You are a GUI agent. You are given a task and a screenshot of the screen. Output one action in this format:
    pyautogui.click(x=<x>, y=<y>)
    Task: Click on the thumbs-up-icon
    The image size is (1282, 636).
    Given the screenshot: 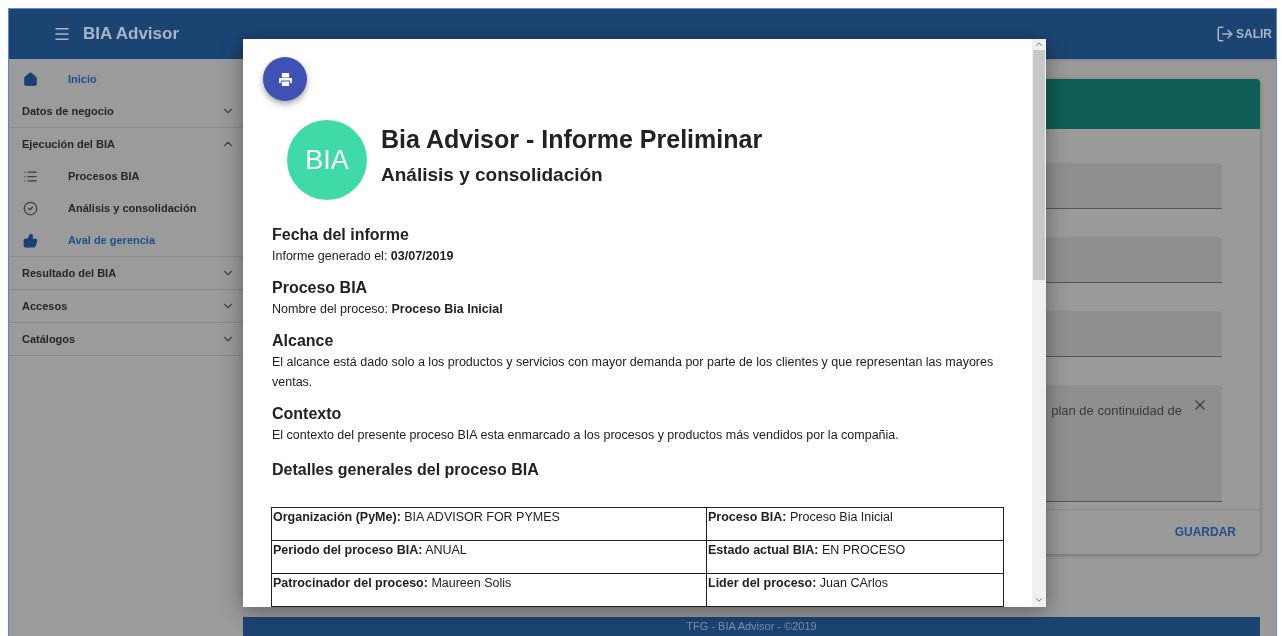 What is the action you would take?
    pyautogui.click(x=30, y=240)
    